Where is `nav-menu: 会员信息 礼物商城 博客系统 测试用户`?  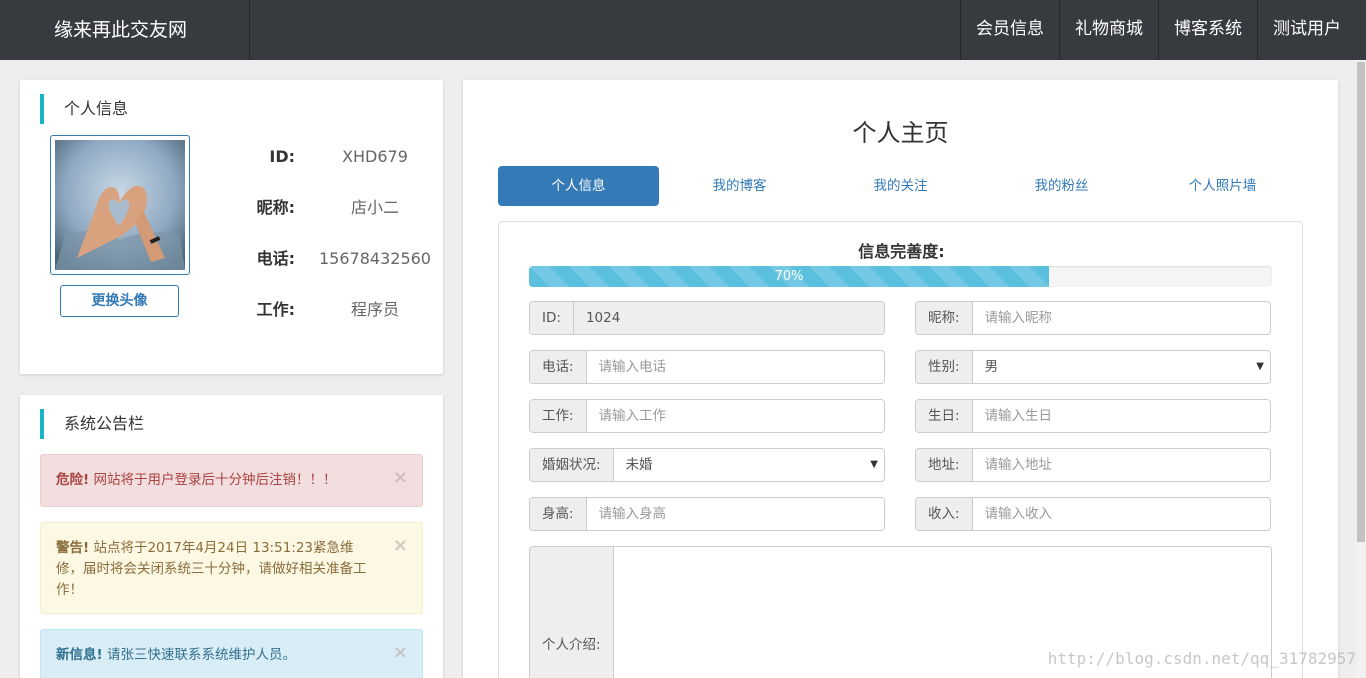
nav-menu: 会员信息 礼物商城 博客系统 测试用户 is located at coordinates (1158, 30).